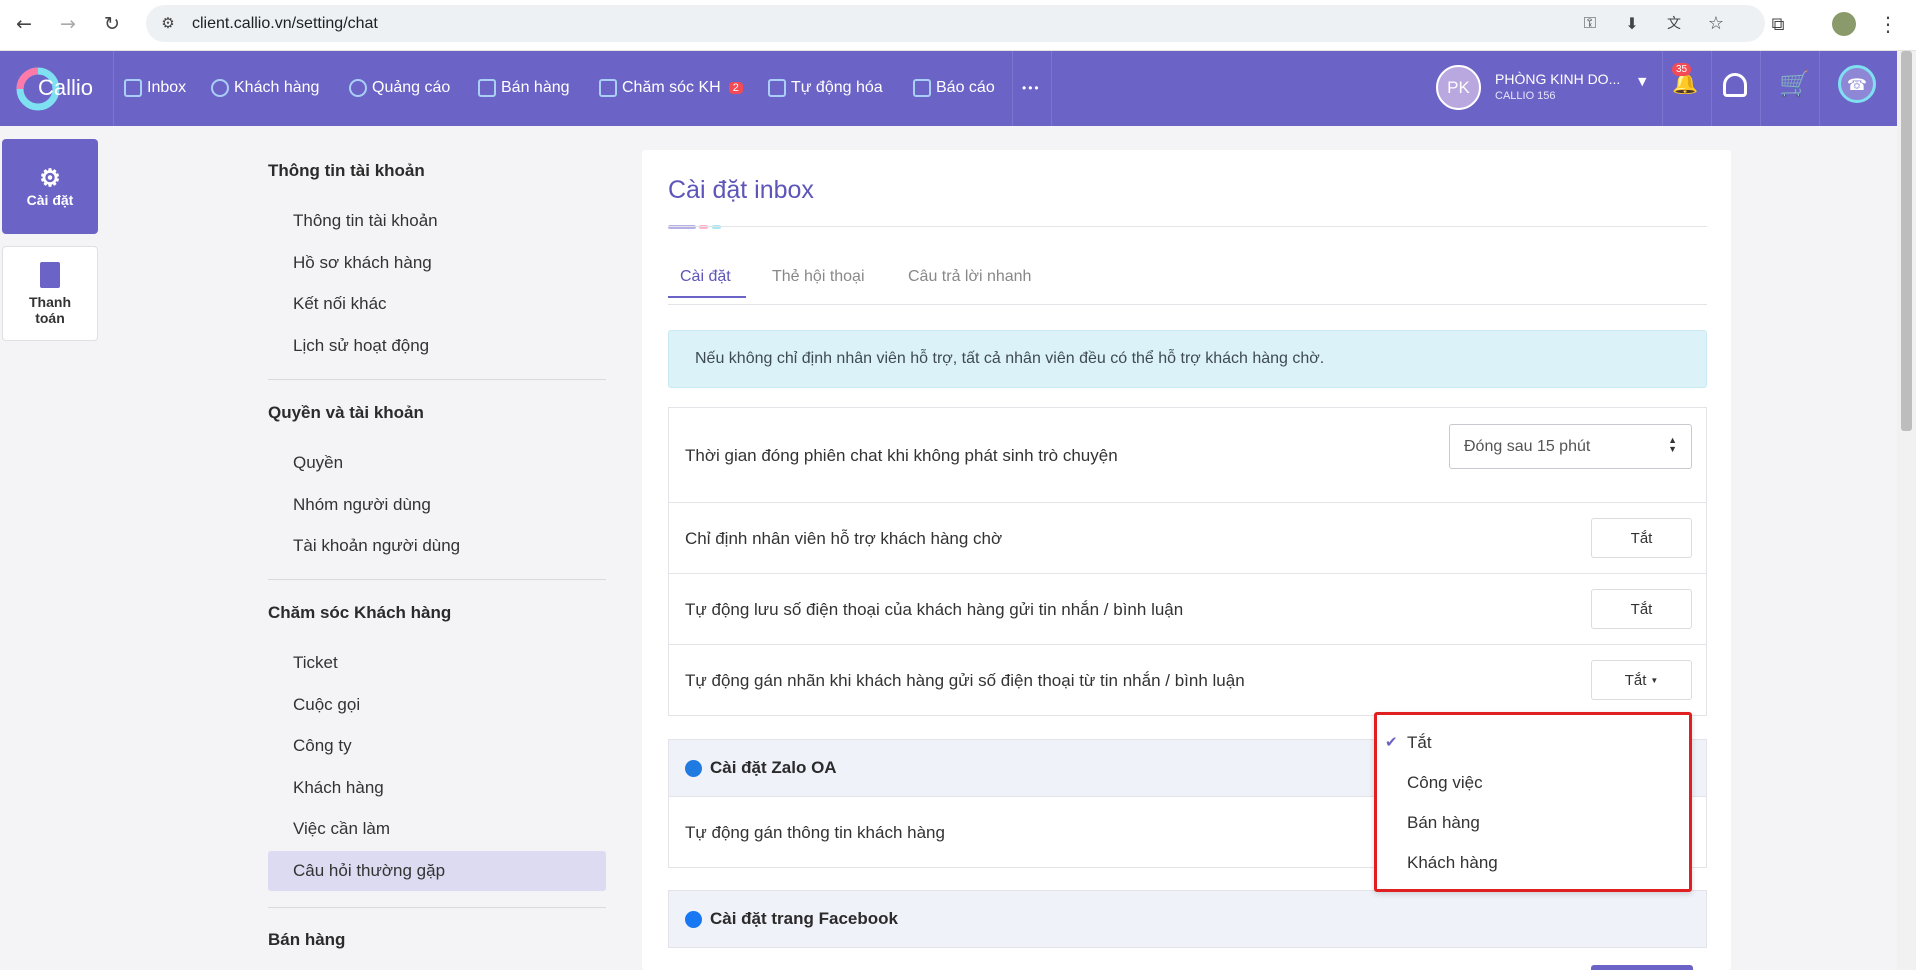  Describe the element at coordinates (437, 505) in the screenshot. I see `menu-item-user-groups: Nhóm người dùng` at that location.